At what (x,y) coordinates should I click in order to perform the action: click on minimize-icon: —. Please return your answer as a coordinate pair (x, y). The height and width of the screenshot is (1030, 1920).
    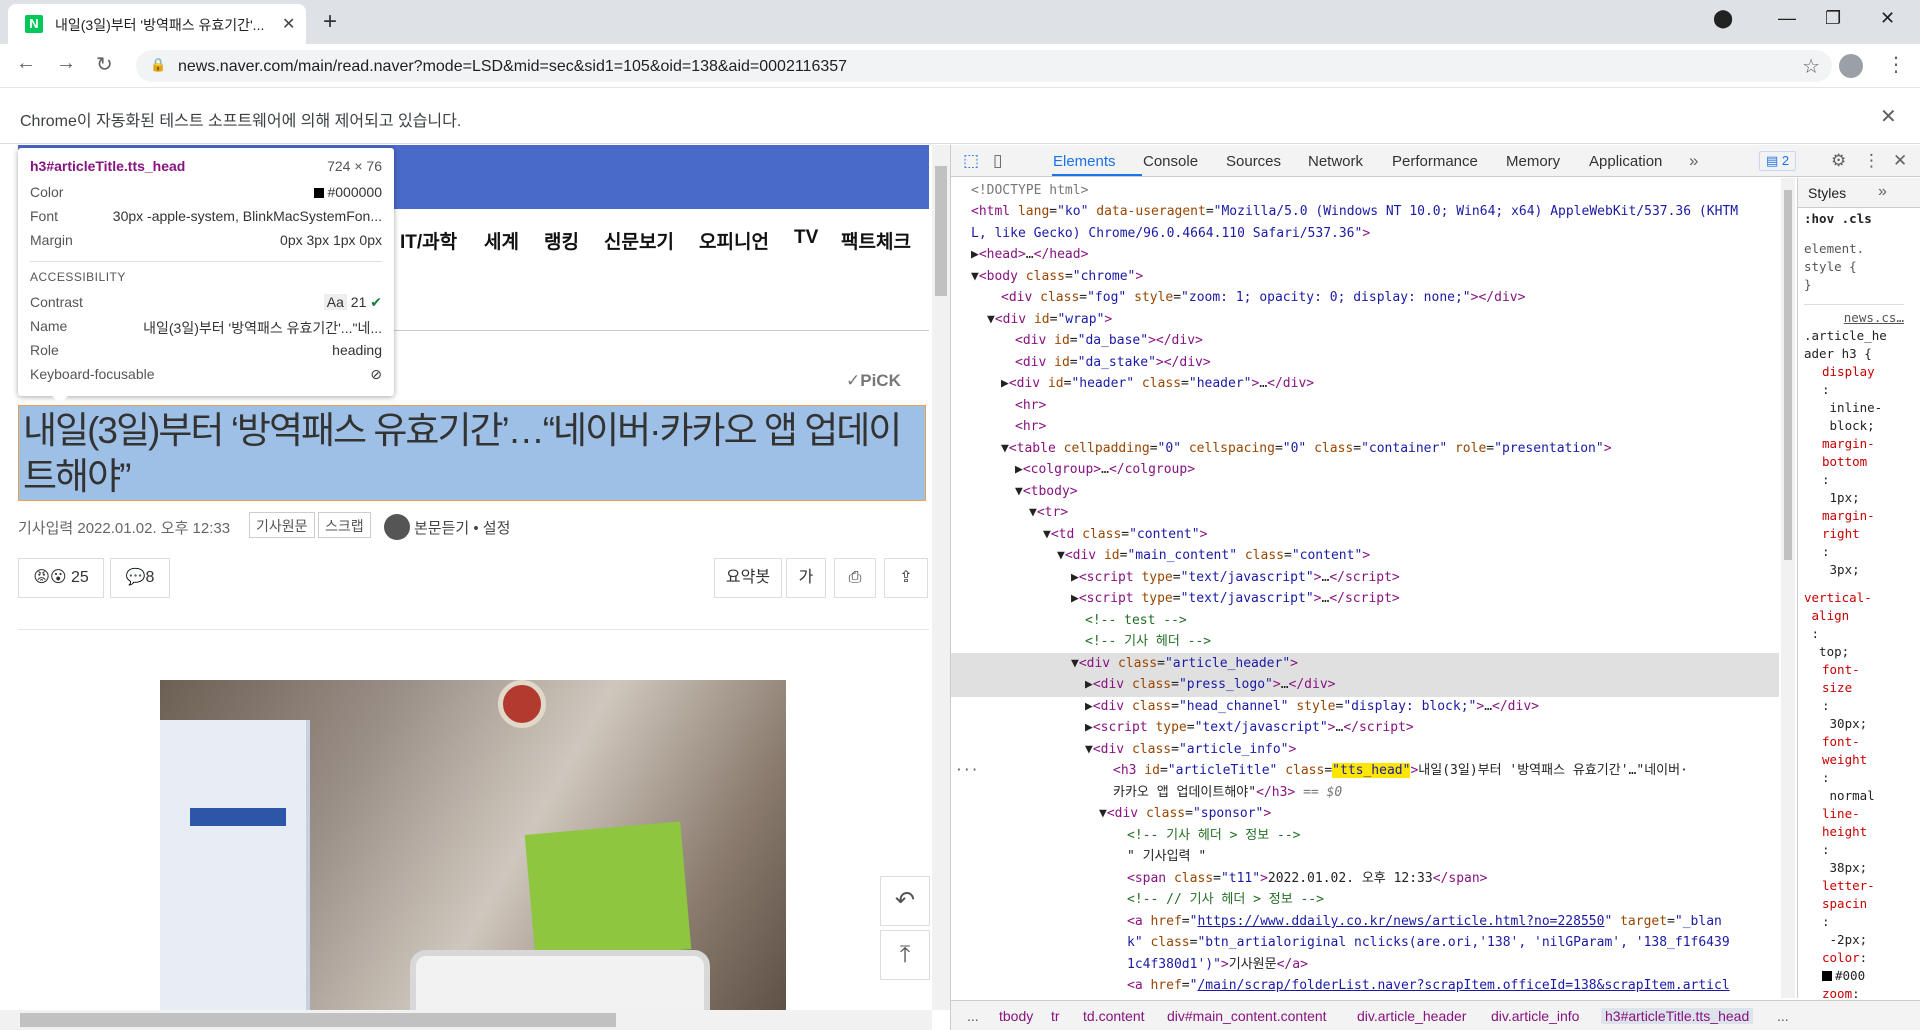
    Looking at the image, I should click on (1787, 18).